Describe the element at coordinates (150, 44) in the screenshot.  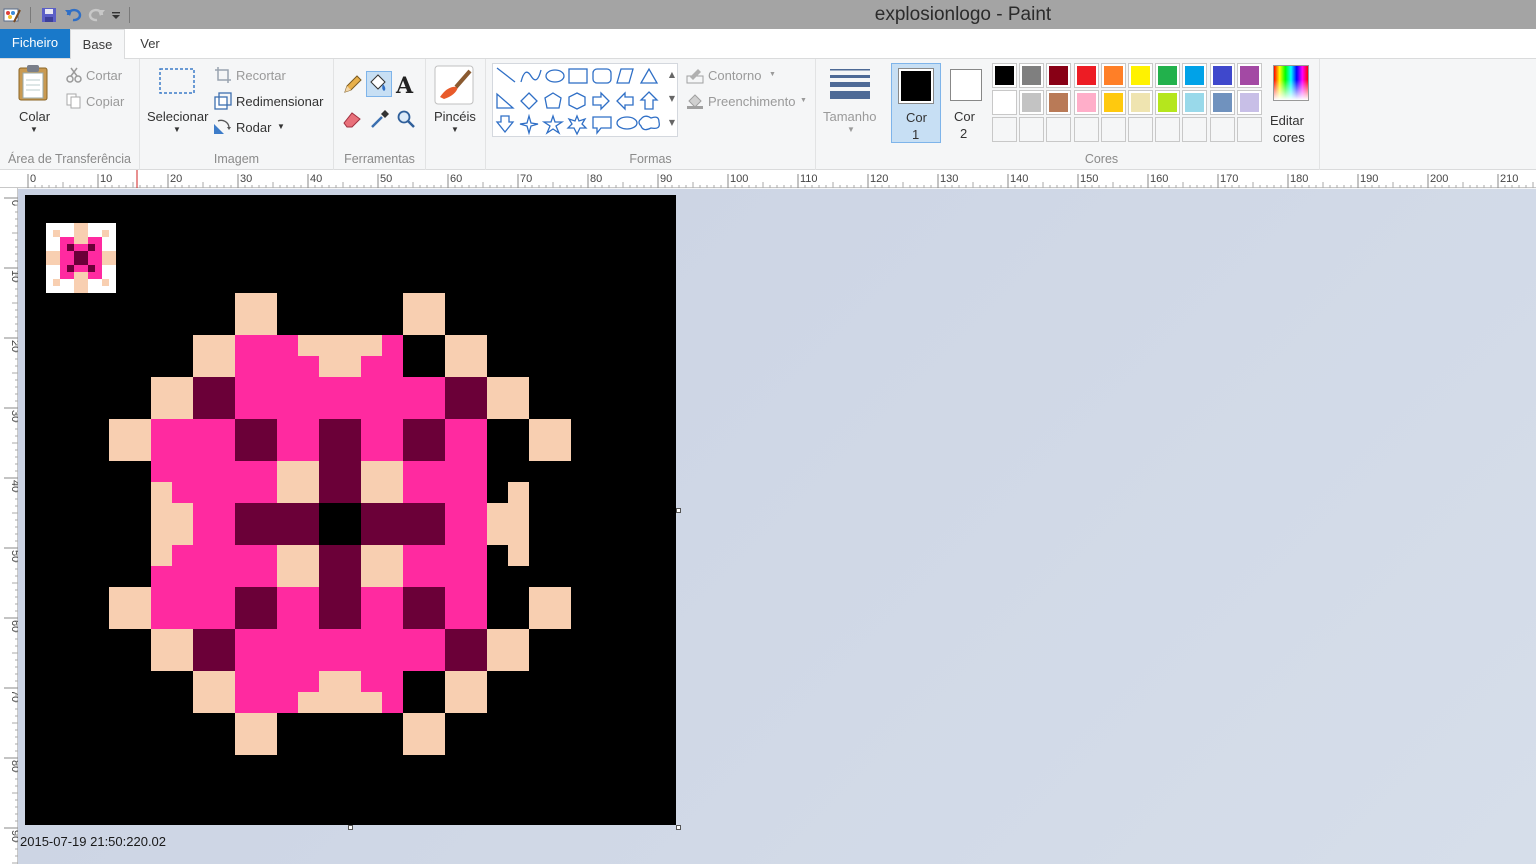
I see `tab-view: Ver` at that location.